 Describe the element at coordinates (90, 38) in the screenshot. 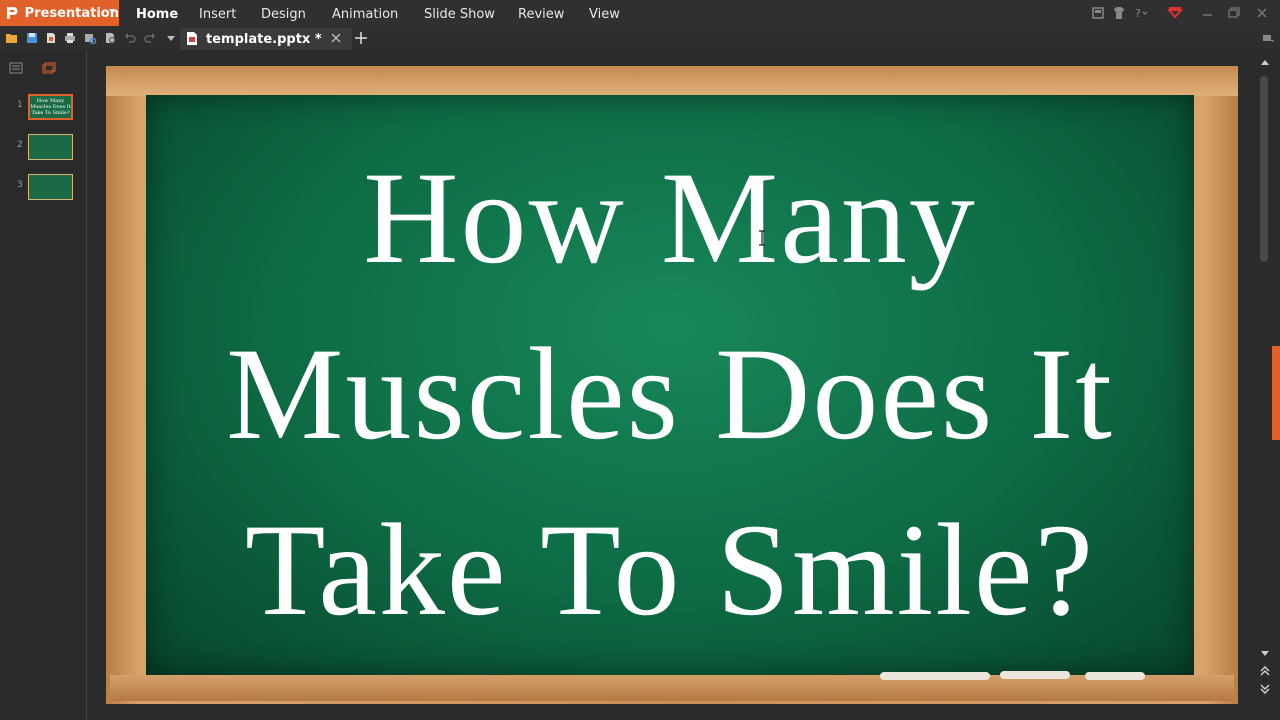

I see `print-preview-icon` at that location.